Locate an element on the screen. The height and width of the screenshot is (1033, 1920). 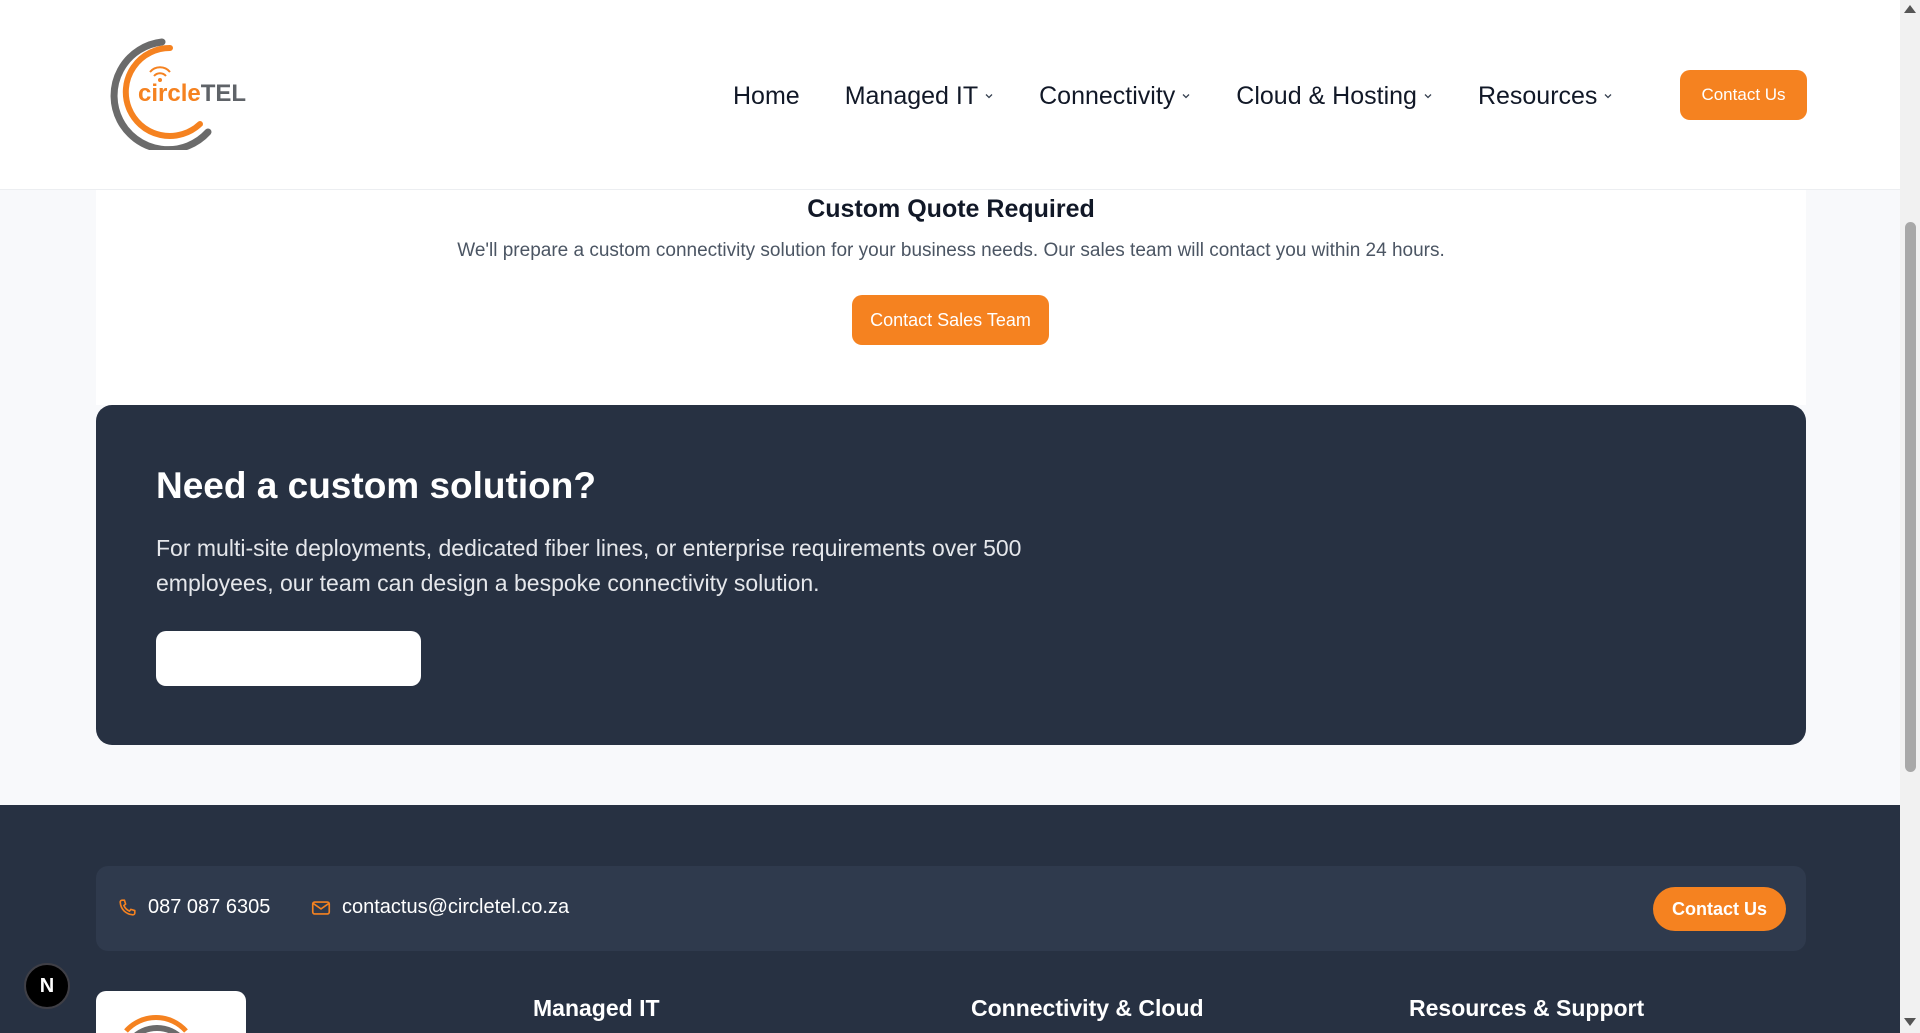
circletel-logo: circleTEL is located at coordinates (173, 93).